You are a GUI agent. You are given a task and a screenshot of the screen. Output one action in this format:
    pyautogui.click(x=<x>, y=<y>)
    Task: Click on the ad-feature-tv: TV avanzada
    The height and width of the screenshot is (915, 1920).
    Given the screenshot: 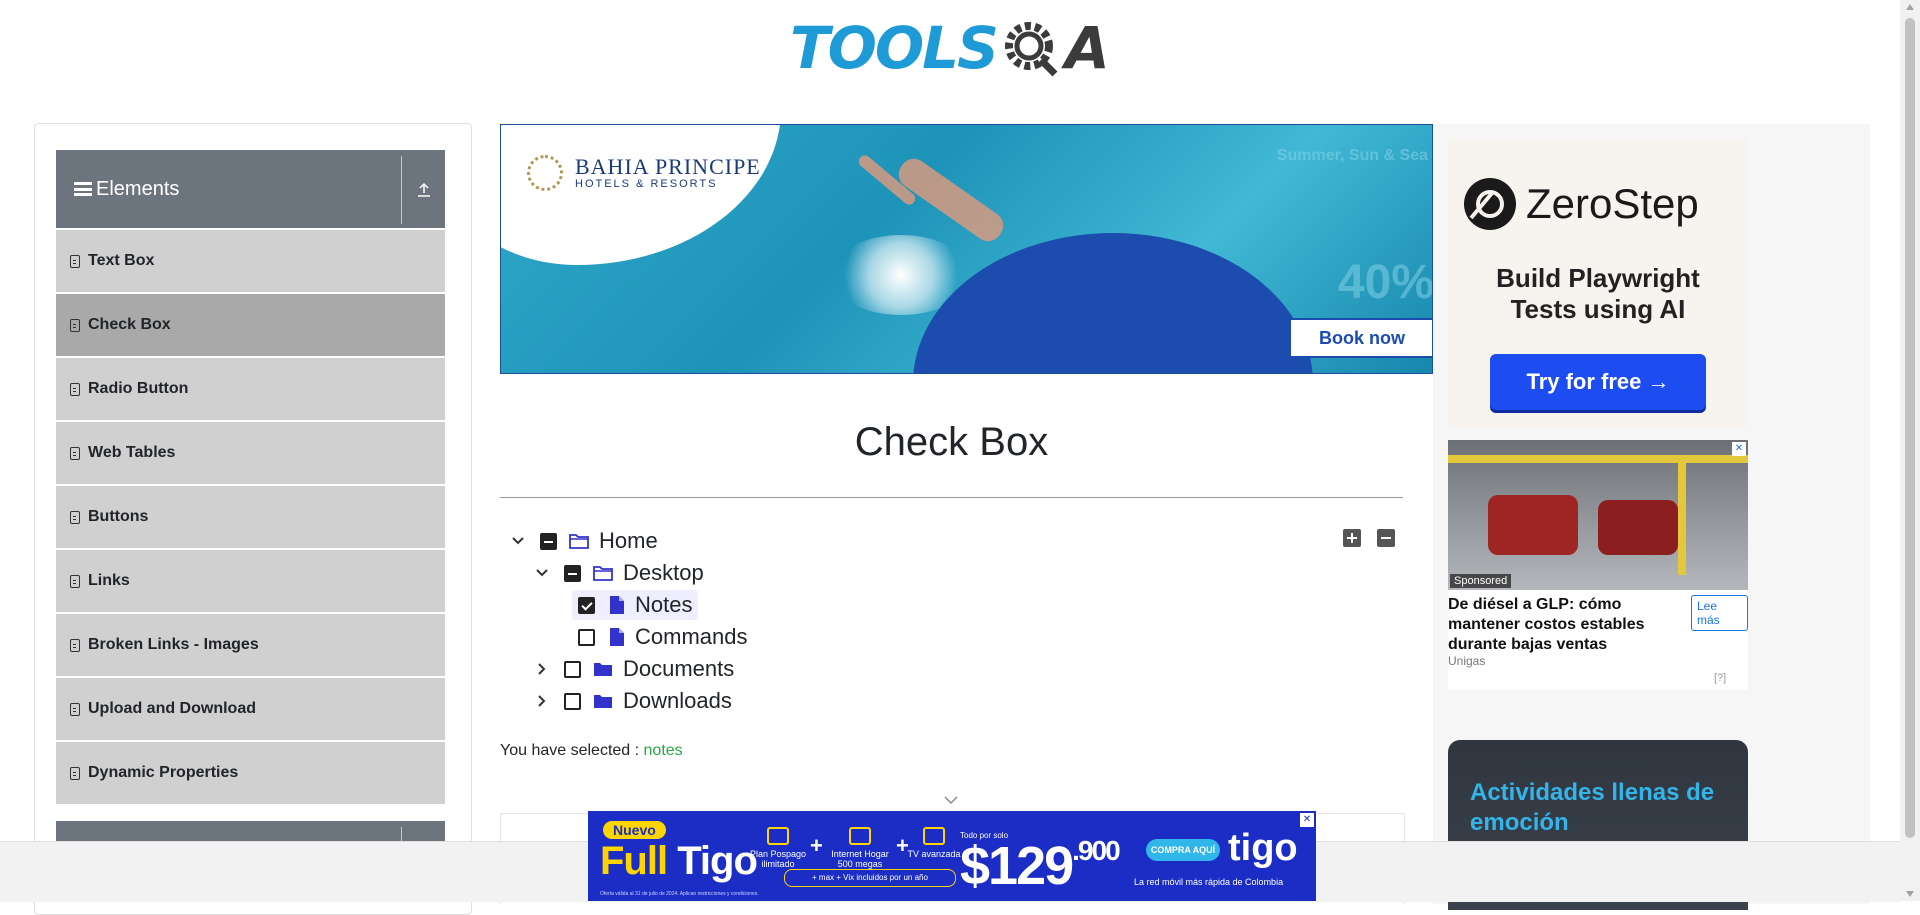 What is the action you would take?
    pyautogui.click(x=934, y=843)
    